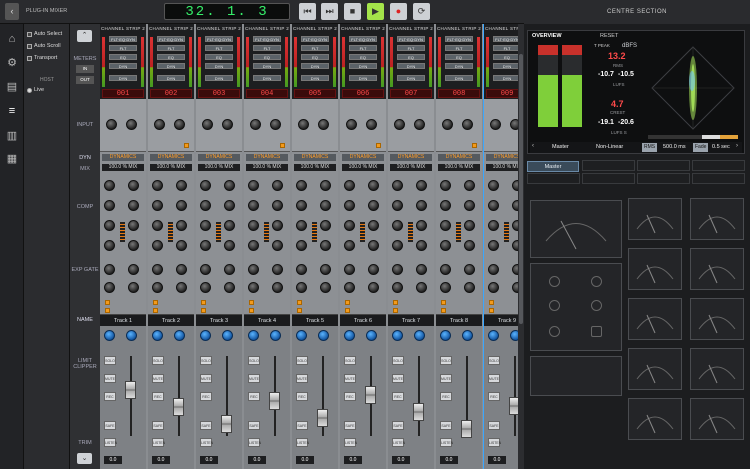 The width and height of the screenshot is (750, 469). Describe the element at coordinates (315, 321) in the screenshot. I see `track-name: Track 5` at that location.